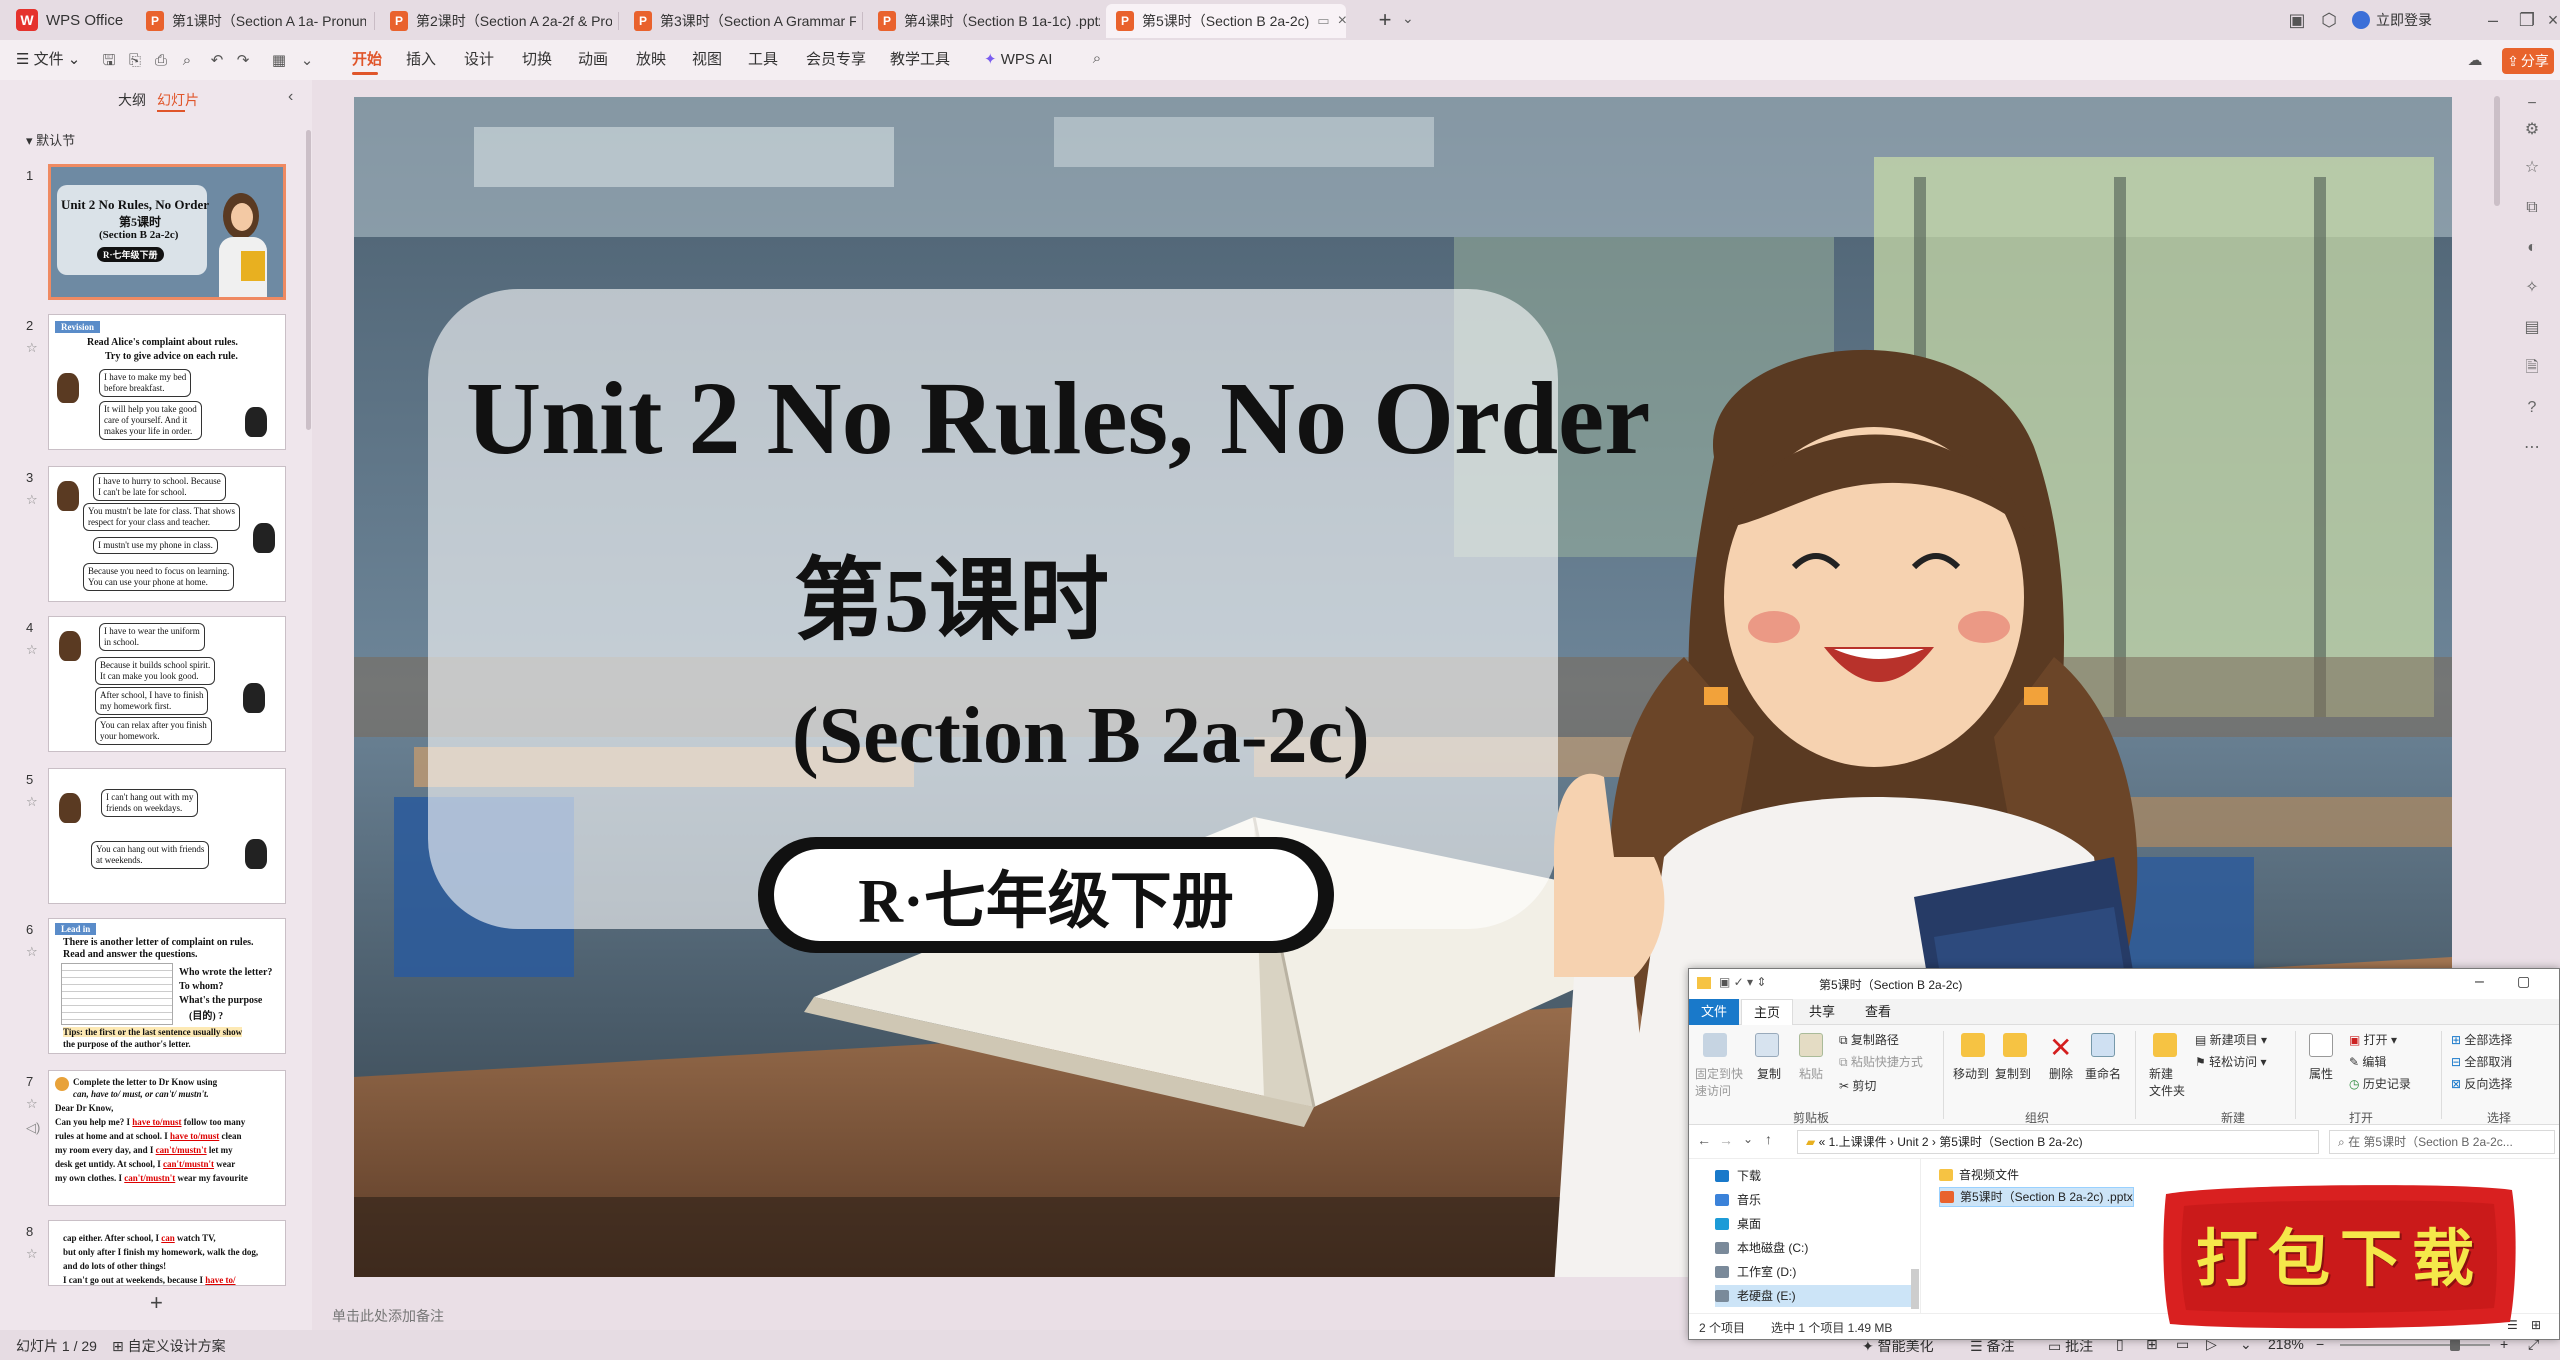 This screenshot has height=1360, width=2560. Describe the element at coordinates (109, 61) in the screenshot. I see `save-icon: 🖫` at that location.